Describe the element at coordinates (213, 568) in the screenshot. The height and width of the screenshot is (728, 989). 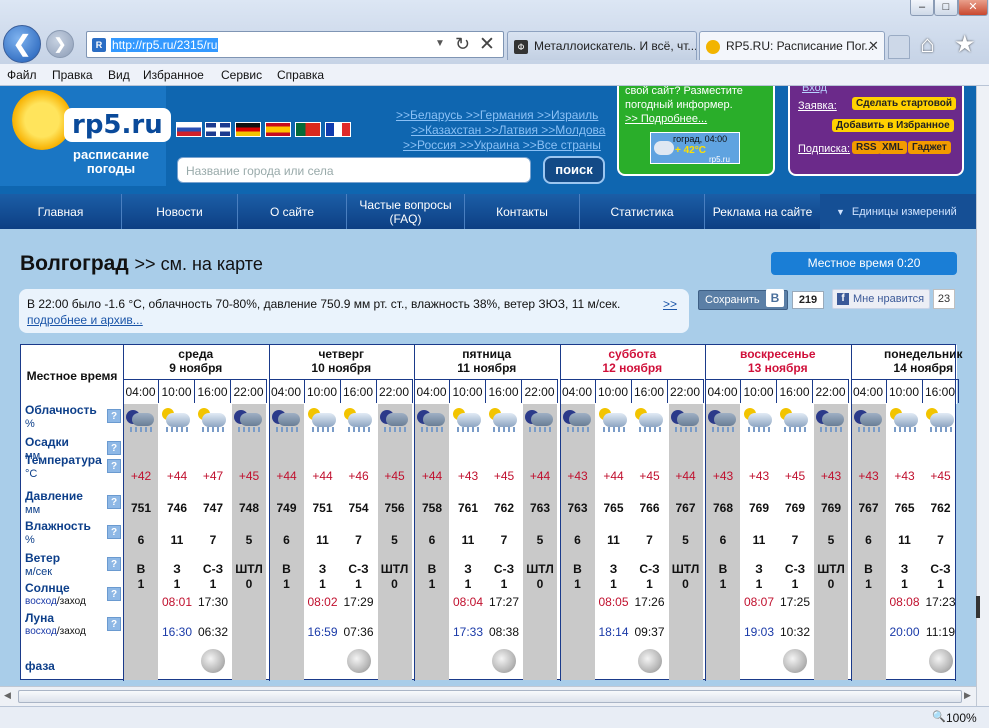
I see `wind-direction: С-З` at that location.